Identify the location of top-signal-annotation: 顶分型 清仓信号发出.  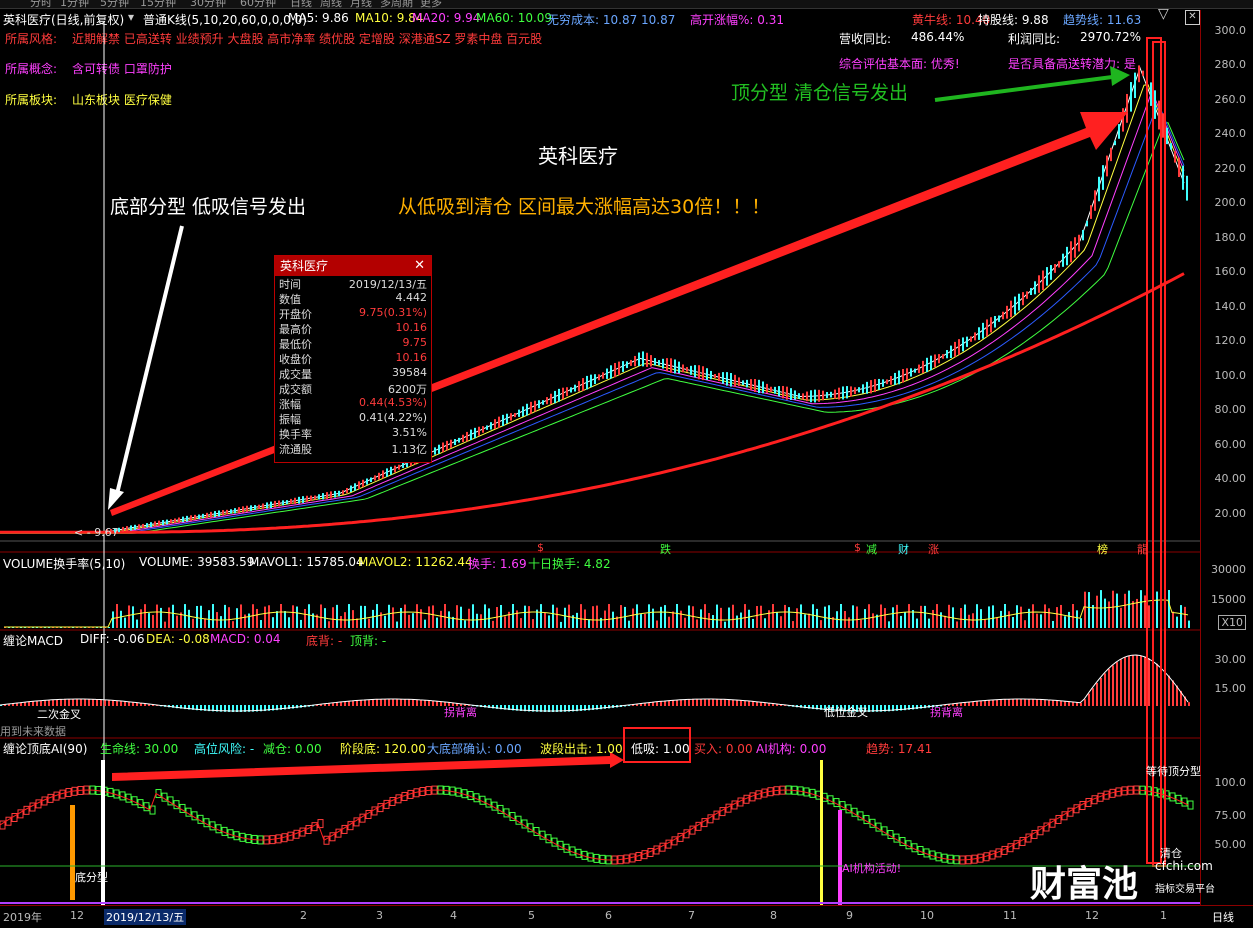
(820, 93).